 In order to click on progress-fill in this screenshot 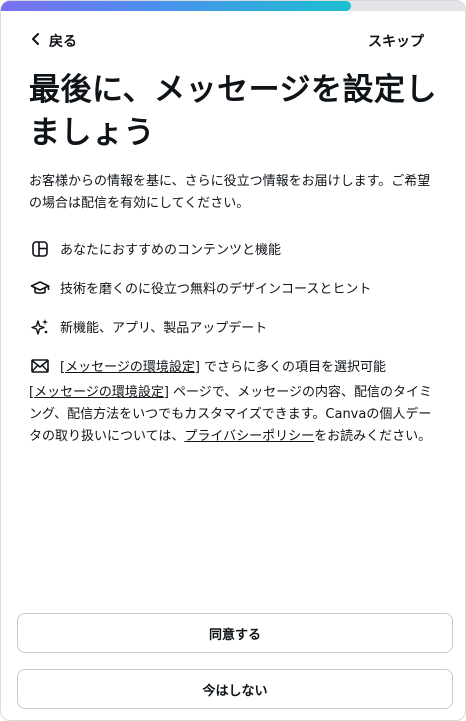, I will do `click(176, 6)`.